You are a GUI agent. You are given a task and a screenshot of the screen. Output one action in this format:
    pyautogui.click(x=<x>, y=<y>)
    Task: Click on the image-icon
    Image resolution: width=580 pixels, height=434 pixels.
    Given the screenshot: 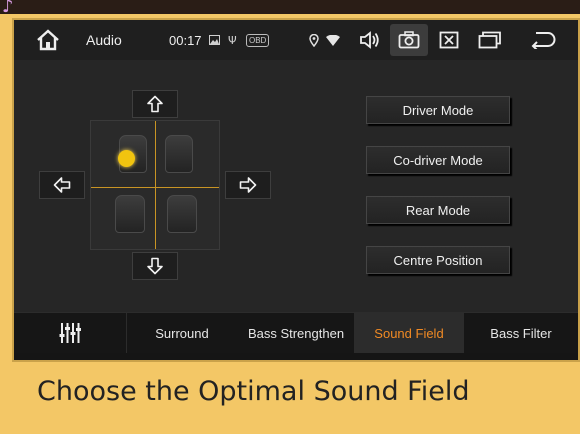 What is the action you would take?
    pyautogui.click(x=214, y=40)
    